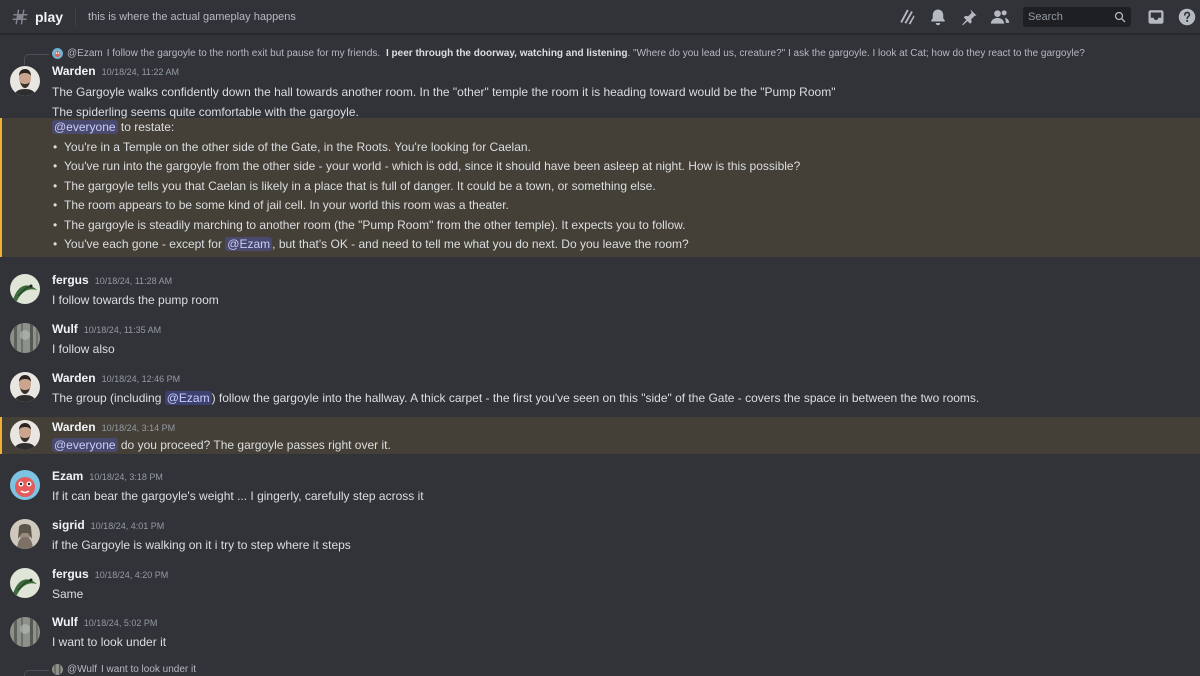 The height and width of the screenshot is (676, 1200). Describe the element at coordinates (109, 642) in the screenshot. I see `message-text: I want to look under it` at that location.